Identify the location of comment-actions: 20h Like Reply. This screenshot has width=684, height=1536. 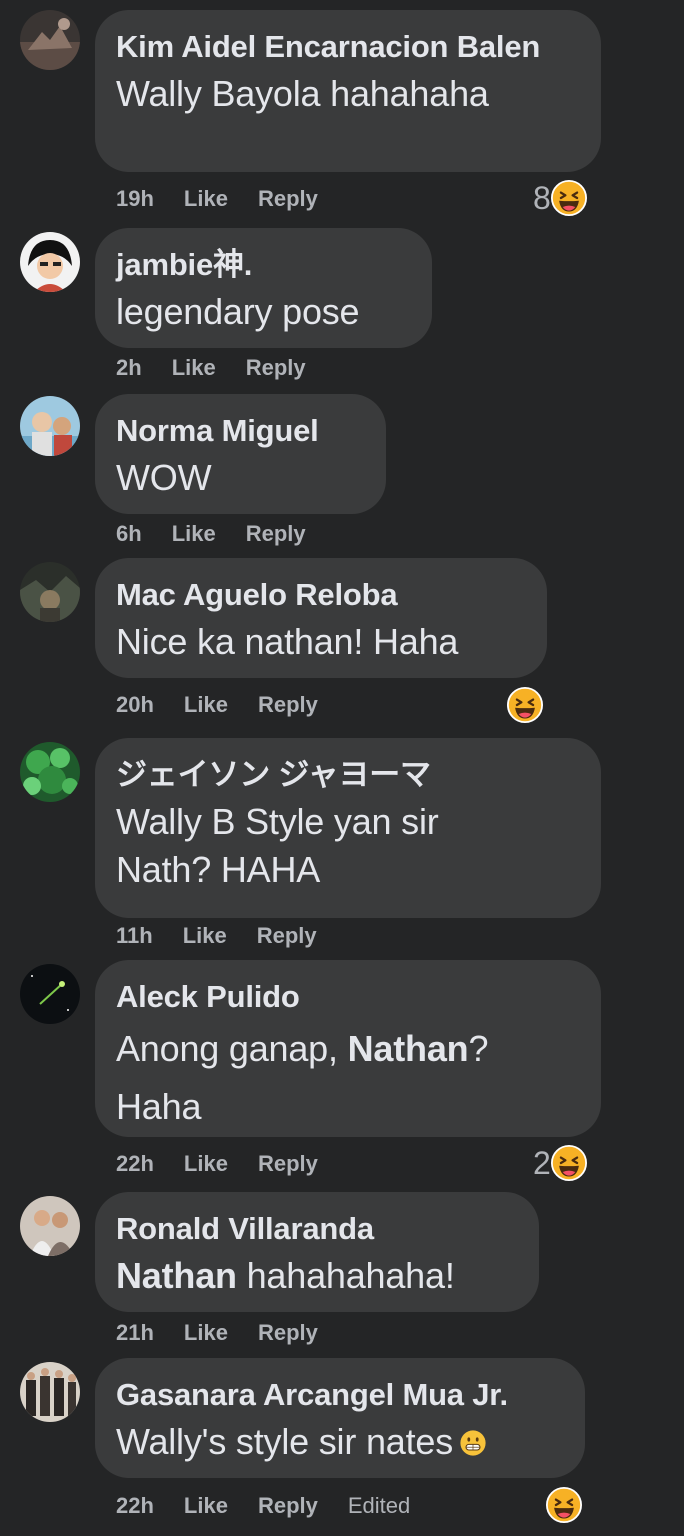
(232, 705).